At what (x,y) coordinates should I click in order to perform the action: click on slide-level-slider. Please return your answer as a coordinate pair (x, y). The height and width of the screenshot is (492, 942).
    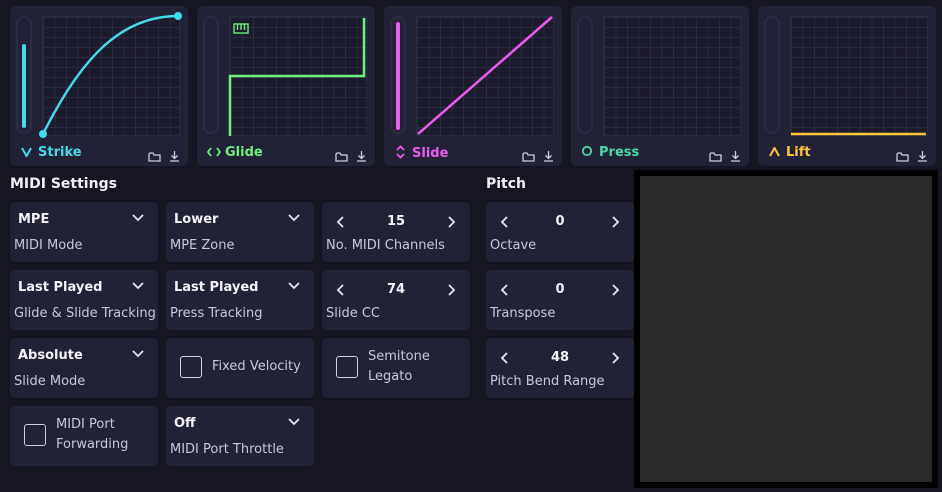
    Looking at the image, I should click on (398, 75).